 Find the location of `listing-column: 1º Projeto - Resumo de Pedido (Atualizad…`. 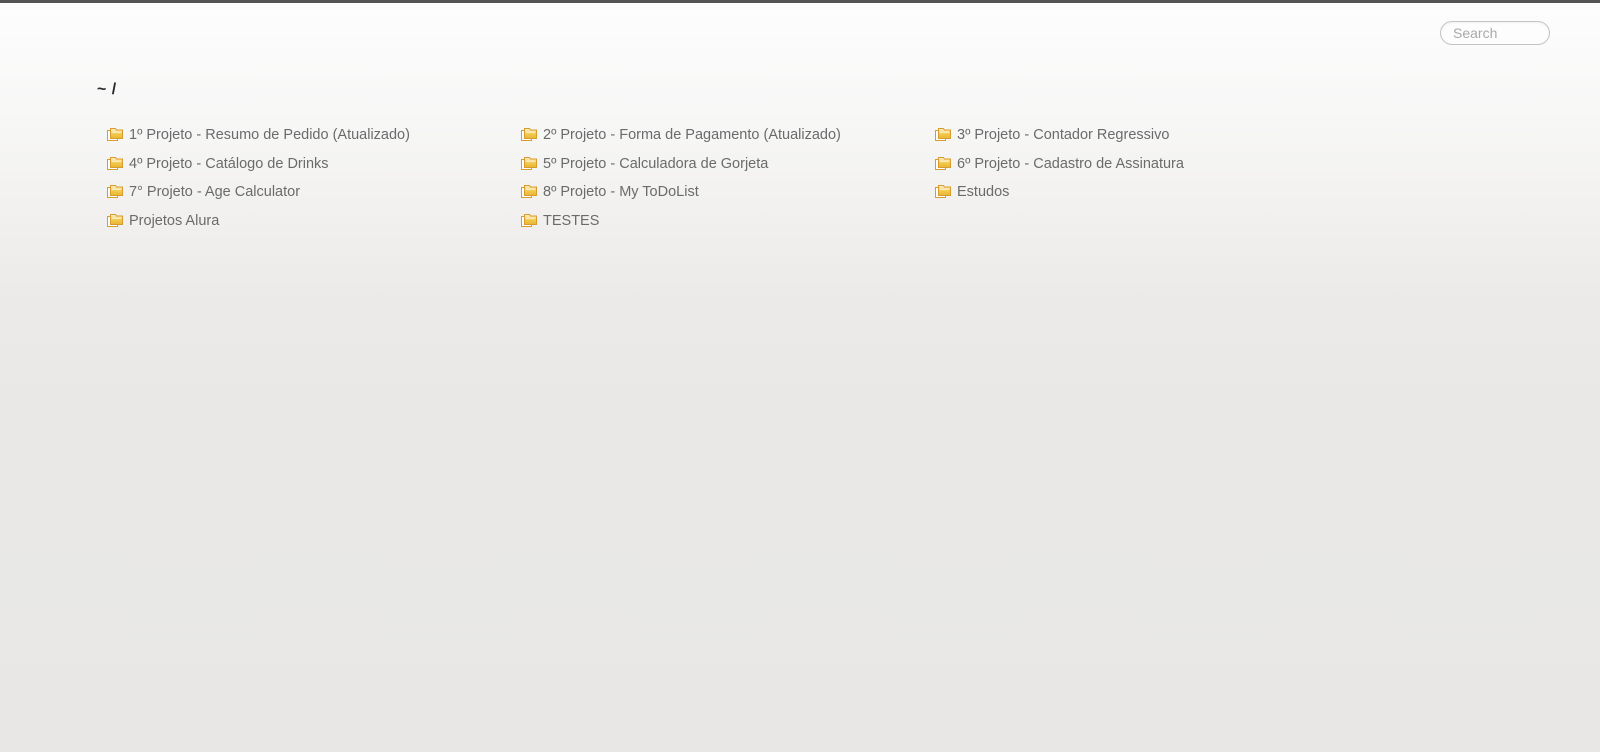

listing-column: 1º Projeto - Resumo de Pedido (Atualizad… is located at coordinates (307, 178).